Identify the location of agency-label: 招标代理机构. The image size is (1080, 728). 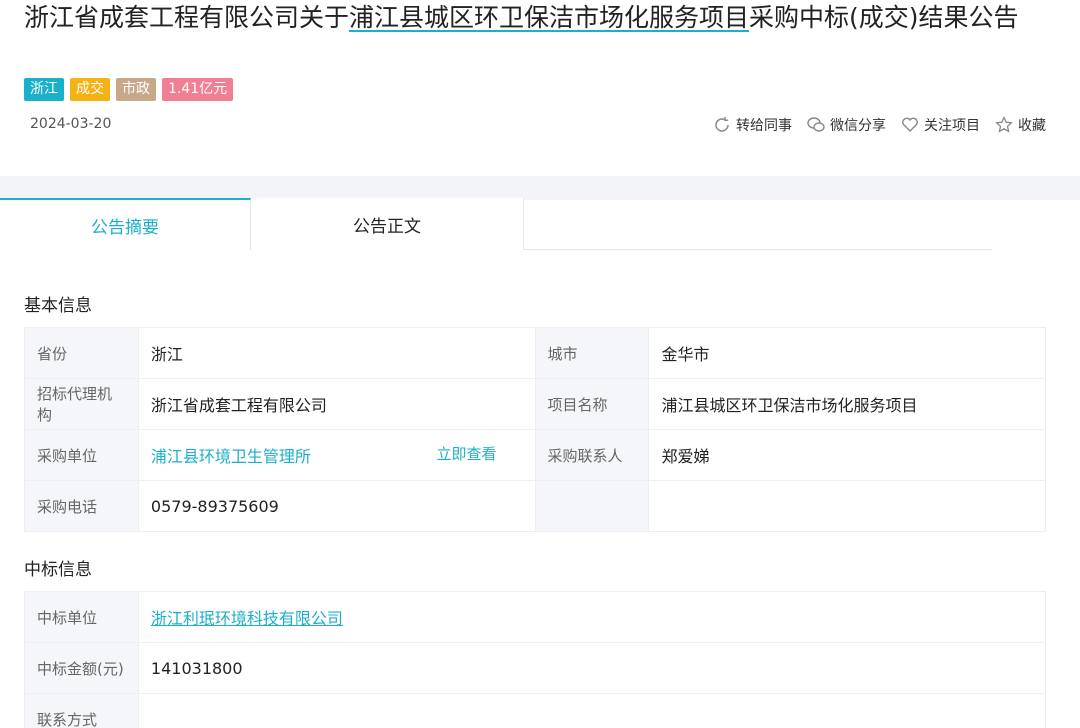
(81, 404).